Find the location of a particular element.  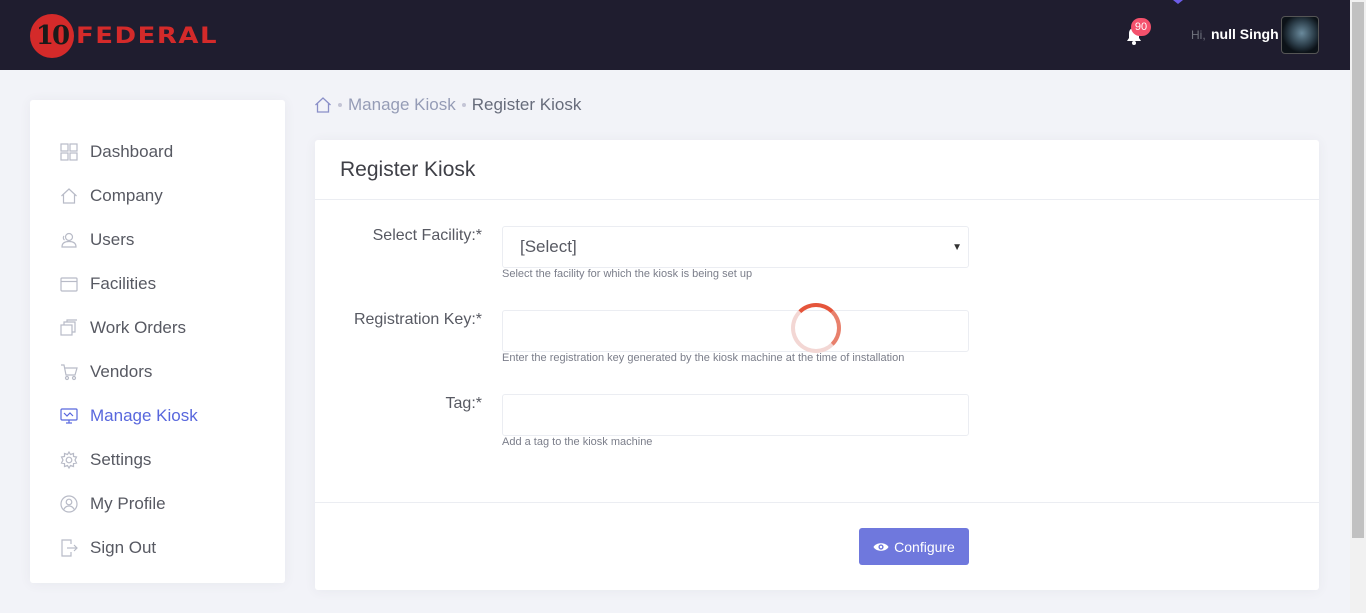

breadcrumb-link-manage-kiosk: Manage Kiosk is located at coordinates (402, 105).